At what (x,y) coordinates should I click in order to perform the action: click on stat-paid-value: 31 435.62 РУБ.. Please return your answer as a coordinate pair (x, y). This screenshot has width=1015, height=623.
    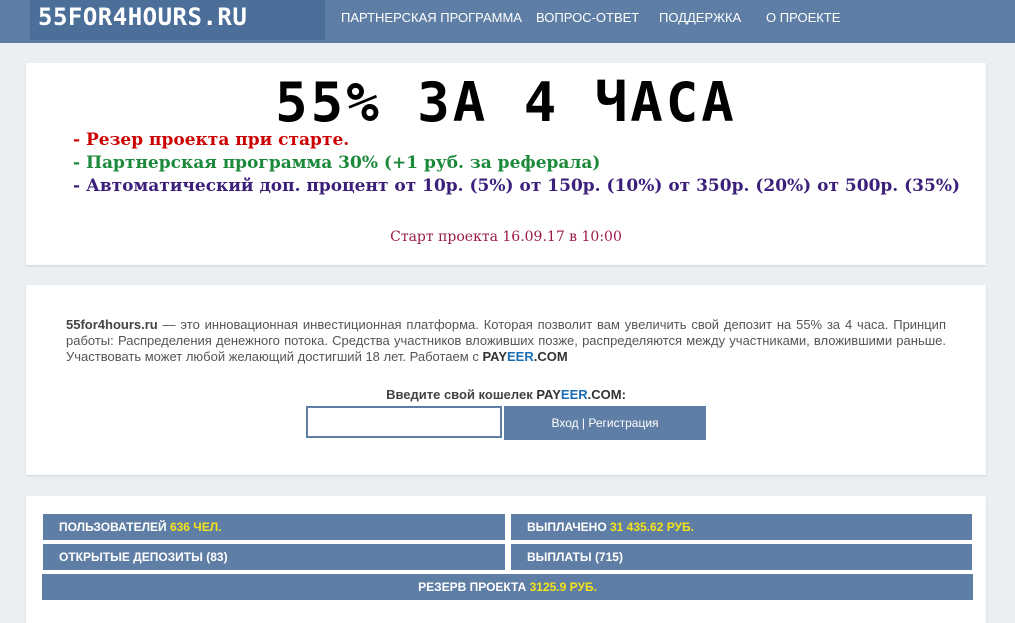
    Looking at the image, I should click on (651, 527).